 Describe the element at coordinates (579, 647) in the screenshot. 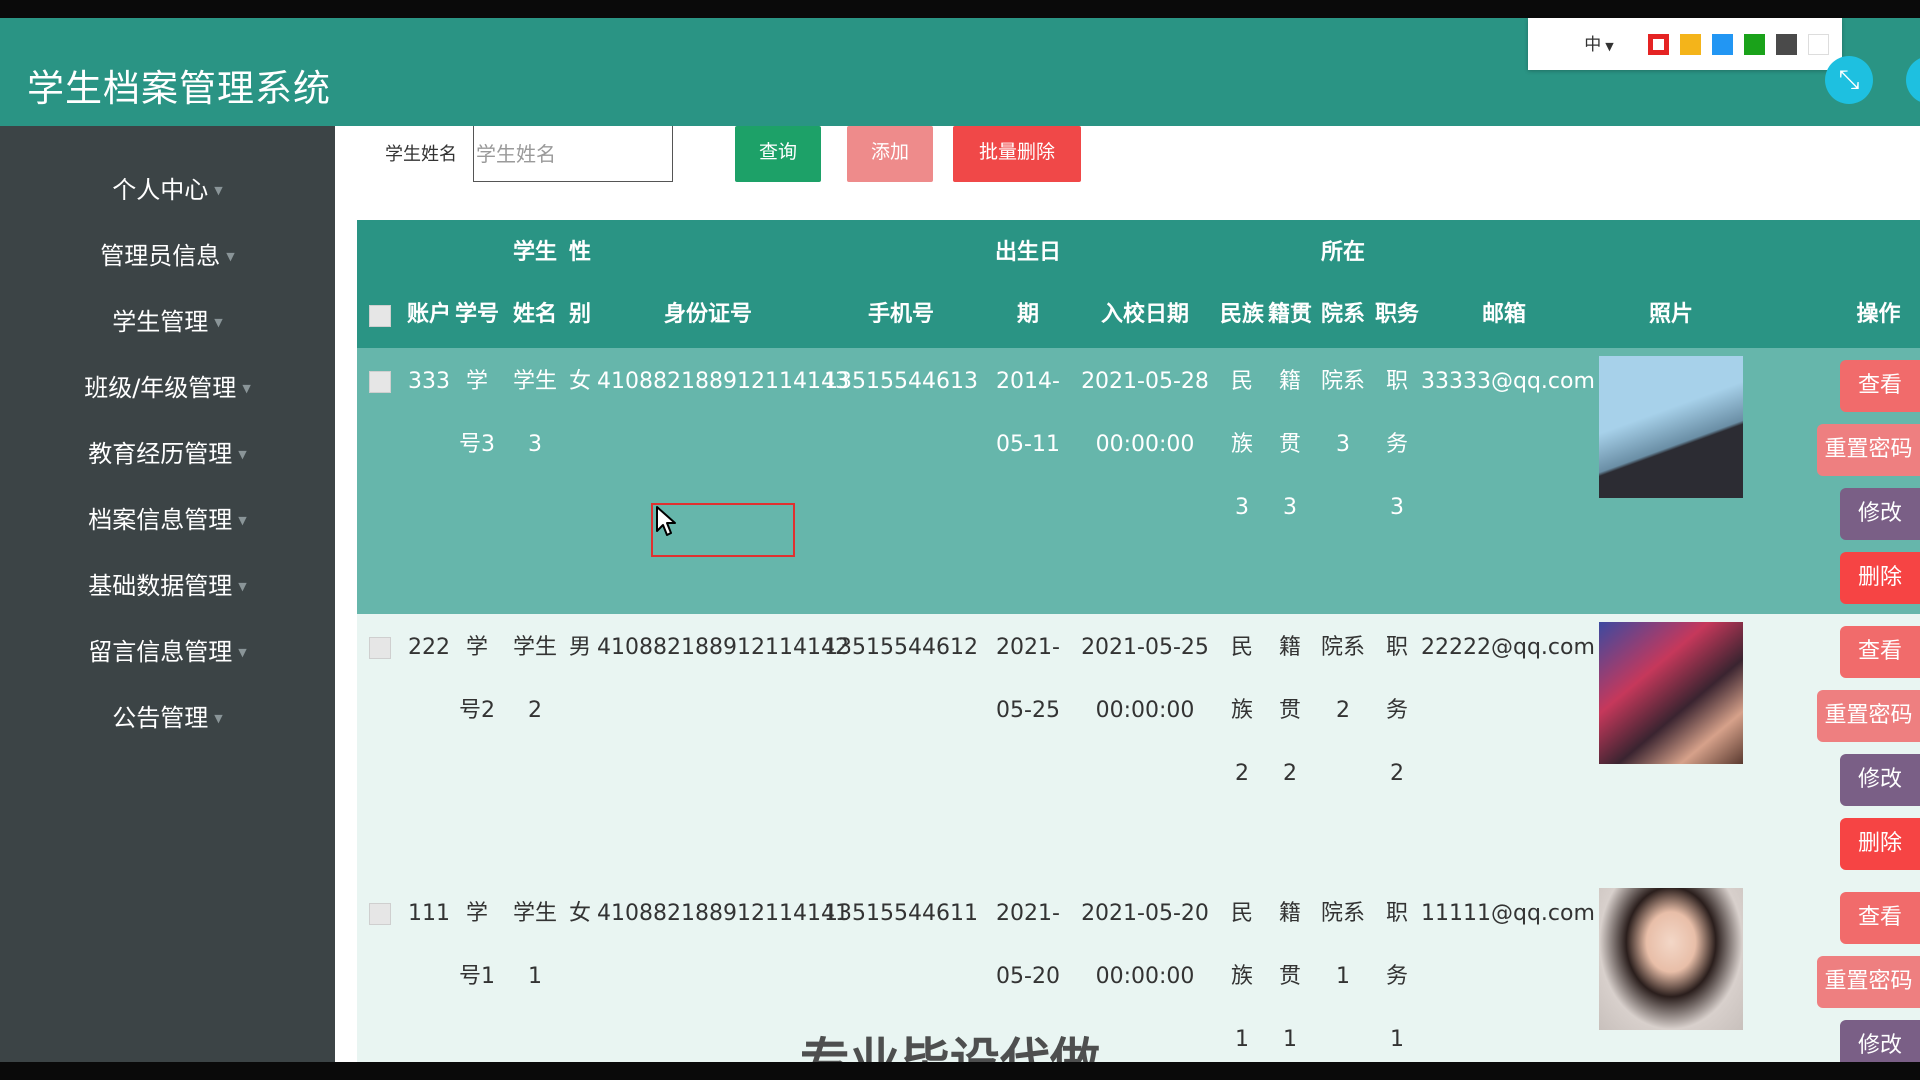

I see `cell-gender: 男` at that location.